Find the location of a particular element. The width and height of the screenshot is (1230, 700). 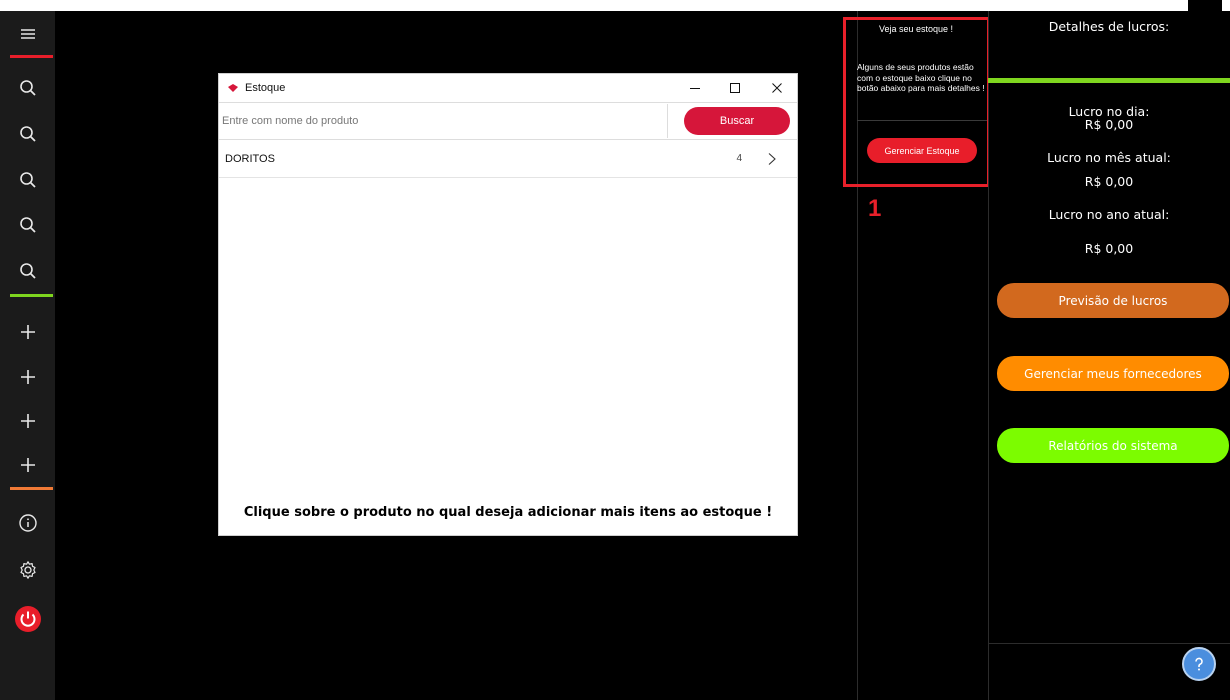

relatorios-sistema-button: Relatórios do sistema is located at coordinates (1113, 445).